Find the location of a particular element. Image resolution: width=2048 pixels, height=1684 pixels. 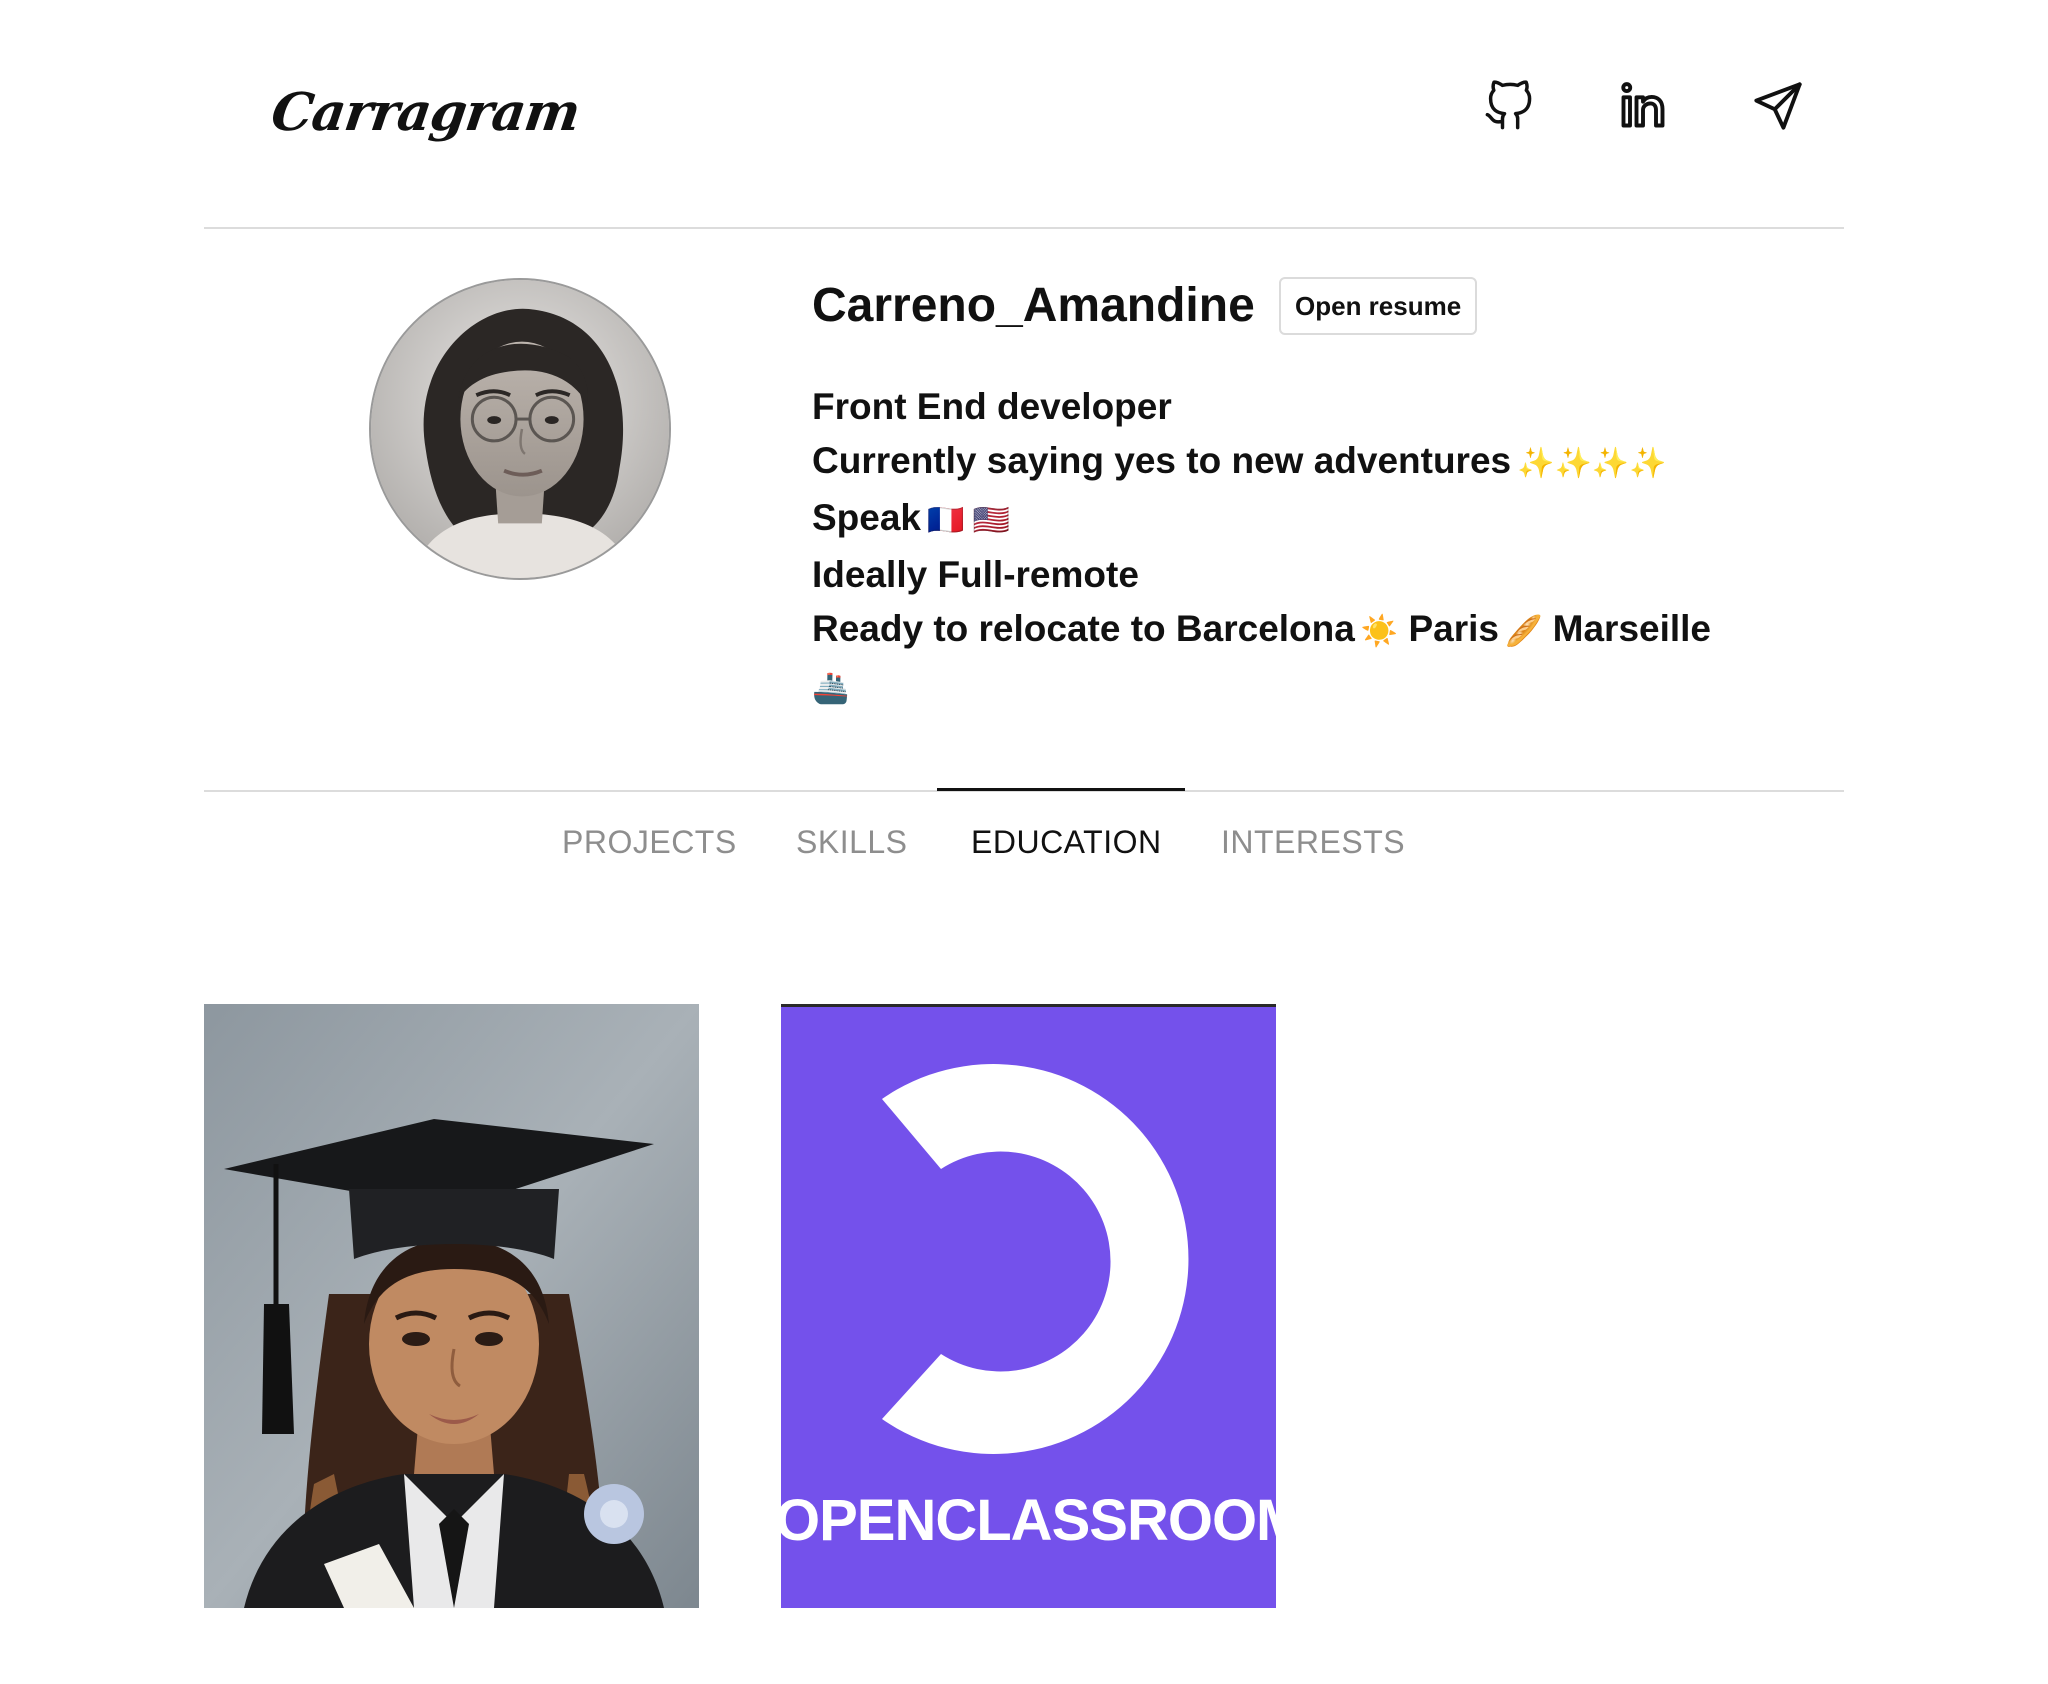

bio-line-role: Front End developer is located at coordinates (992, 406).